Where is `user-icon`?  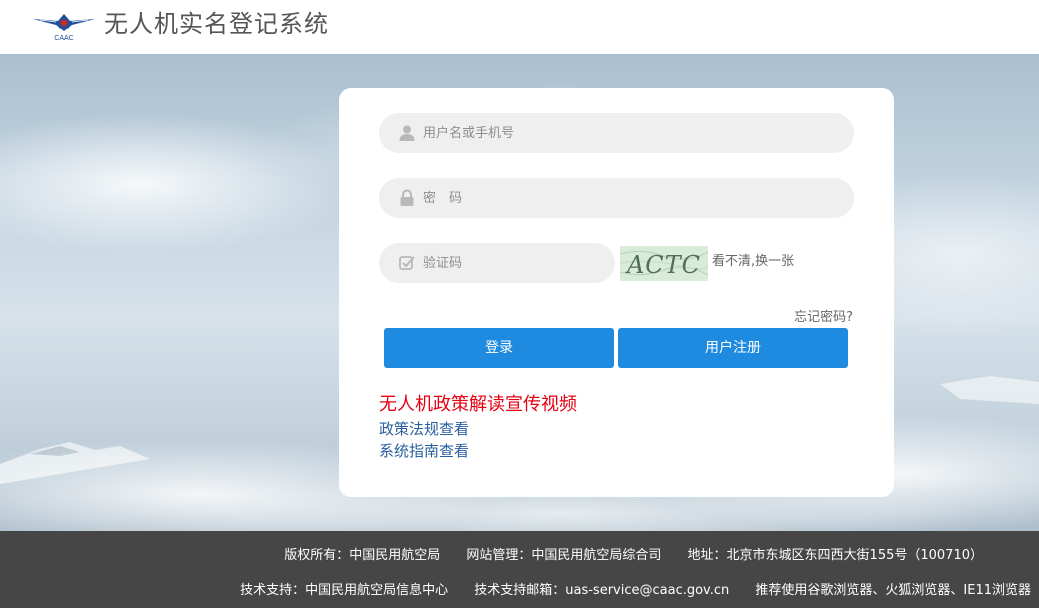 user-icon is located at coordinates (407, 133).